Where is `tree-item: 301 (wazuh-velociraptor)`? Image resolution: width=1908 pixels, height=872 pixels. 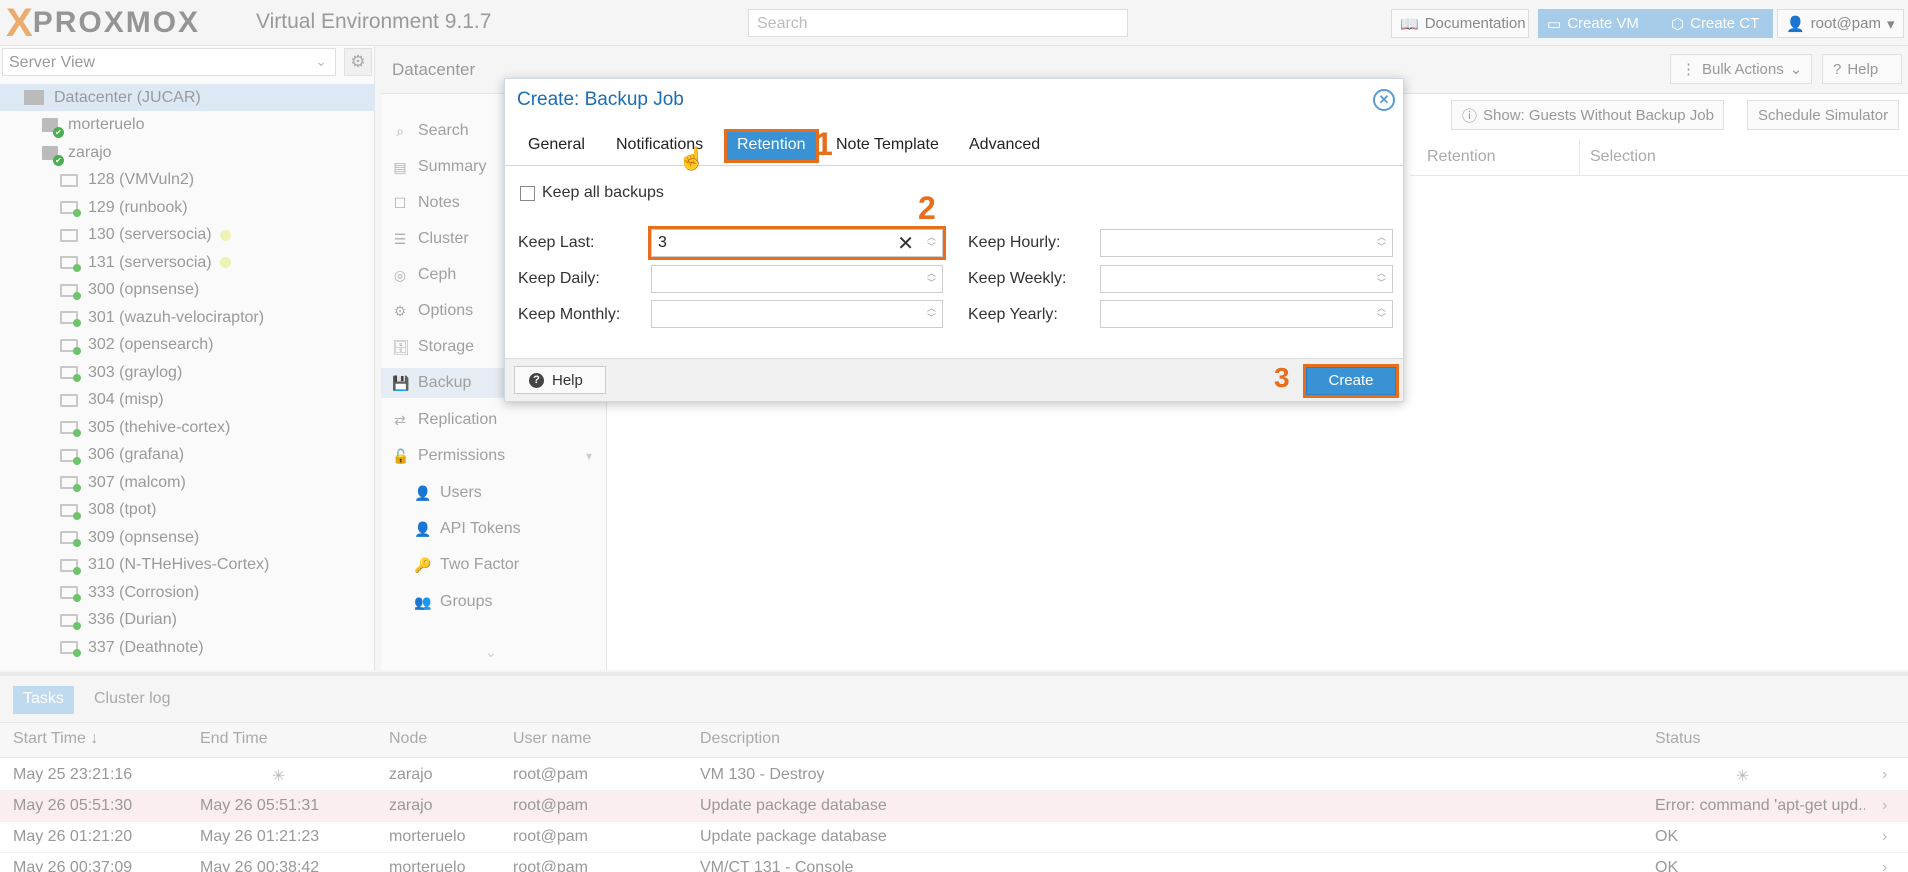 tree-item: 301 (wazuh-velociraptor) is located at coordinates (187, 317).